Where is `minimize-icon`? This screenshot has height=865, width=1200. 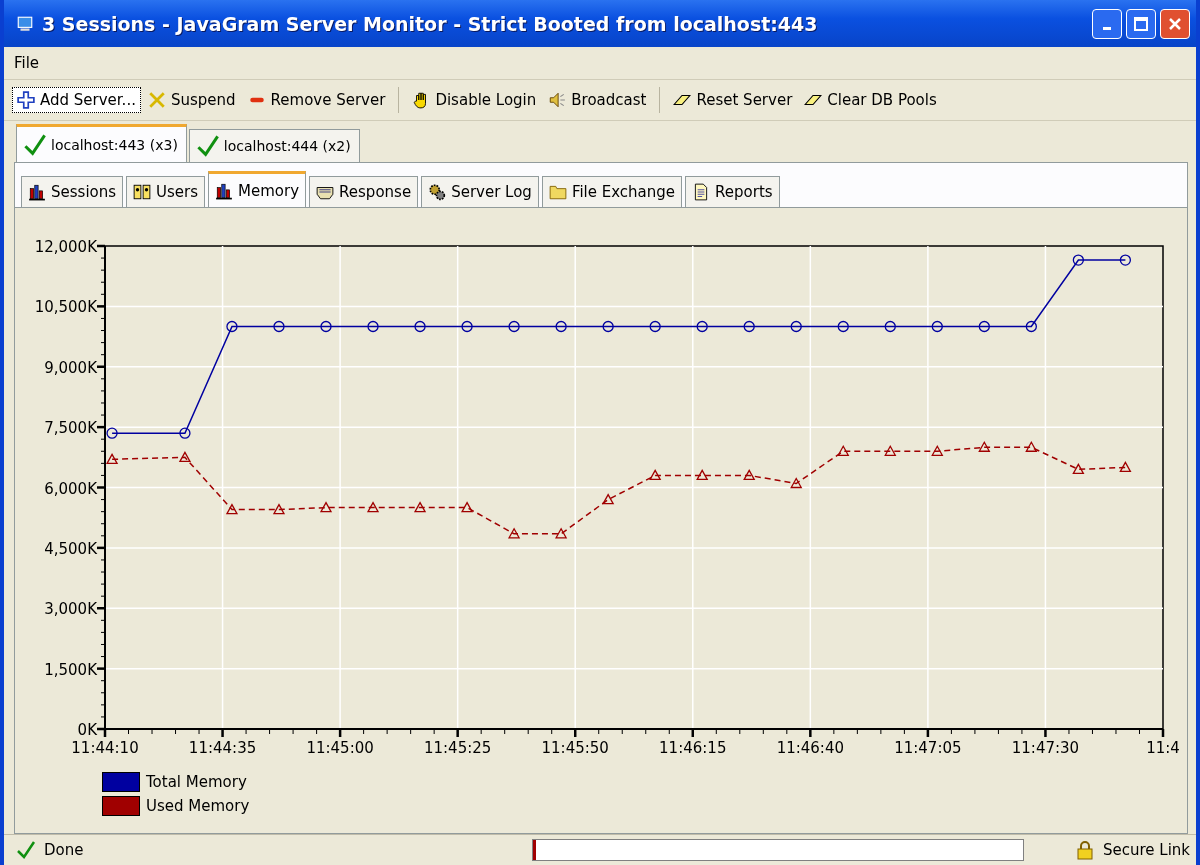
minimize-icon is located at coordinates (1107, 28).